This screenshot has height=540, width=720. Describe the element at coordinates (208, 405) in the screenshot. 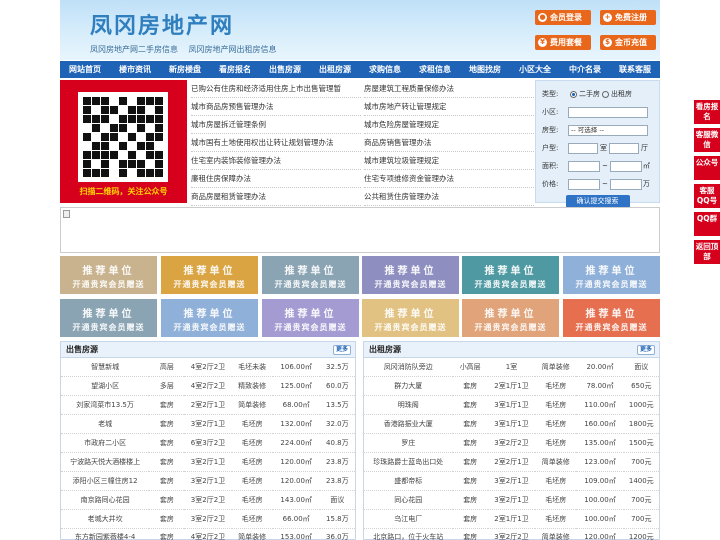

I see `table-row: 刘家湾菜市13.5万 套房 2室2厅1卫 简单装修 68.00㎡ 13.5万` at that location.